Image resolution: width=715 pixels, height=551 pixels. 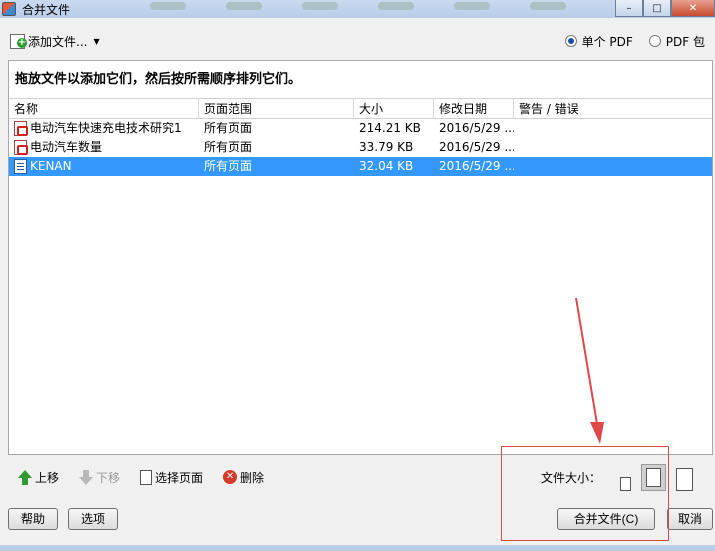 What do you see at coordinates (104, 108) in the screenshot?
I see `column-header-name: 名称` at bounding box center [104, 108].